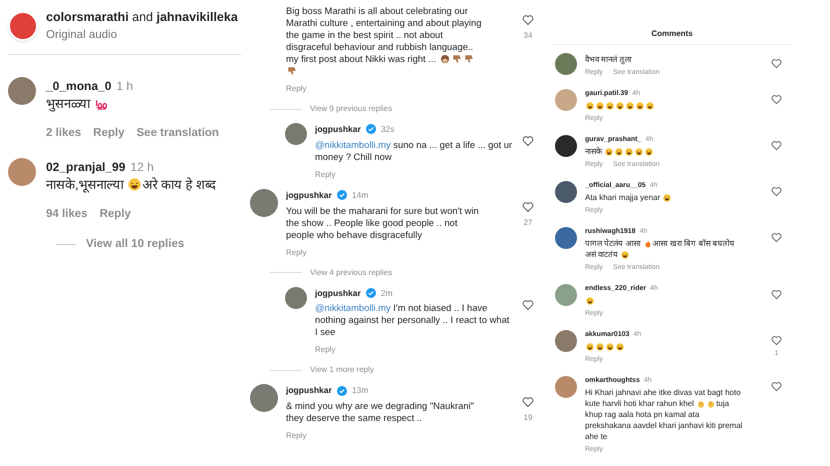 The width and height of the screenshot is (830, 466). I want to click on comment-text: भुसनळ्या, so click(132, 104).